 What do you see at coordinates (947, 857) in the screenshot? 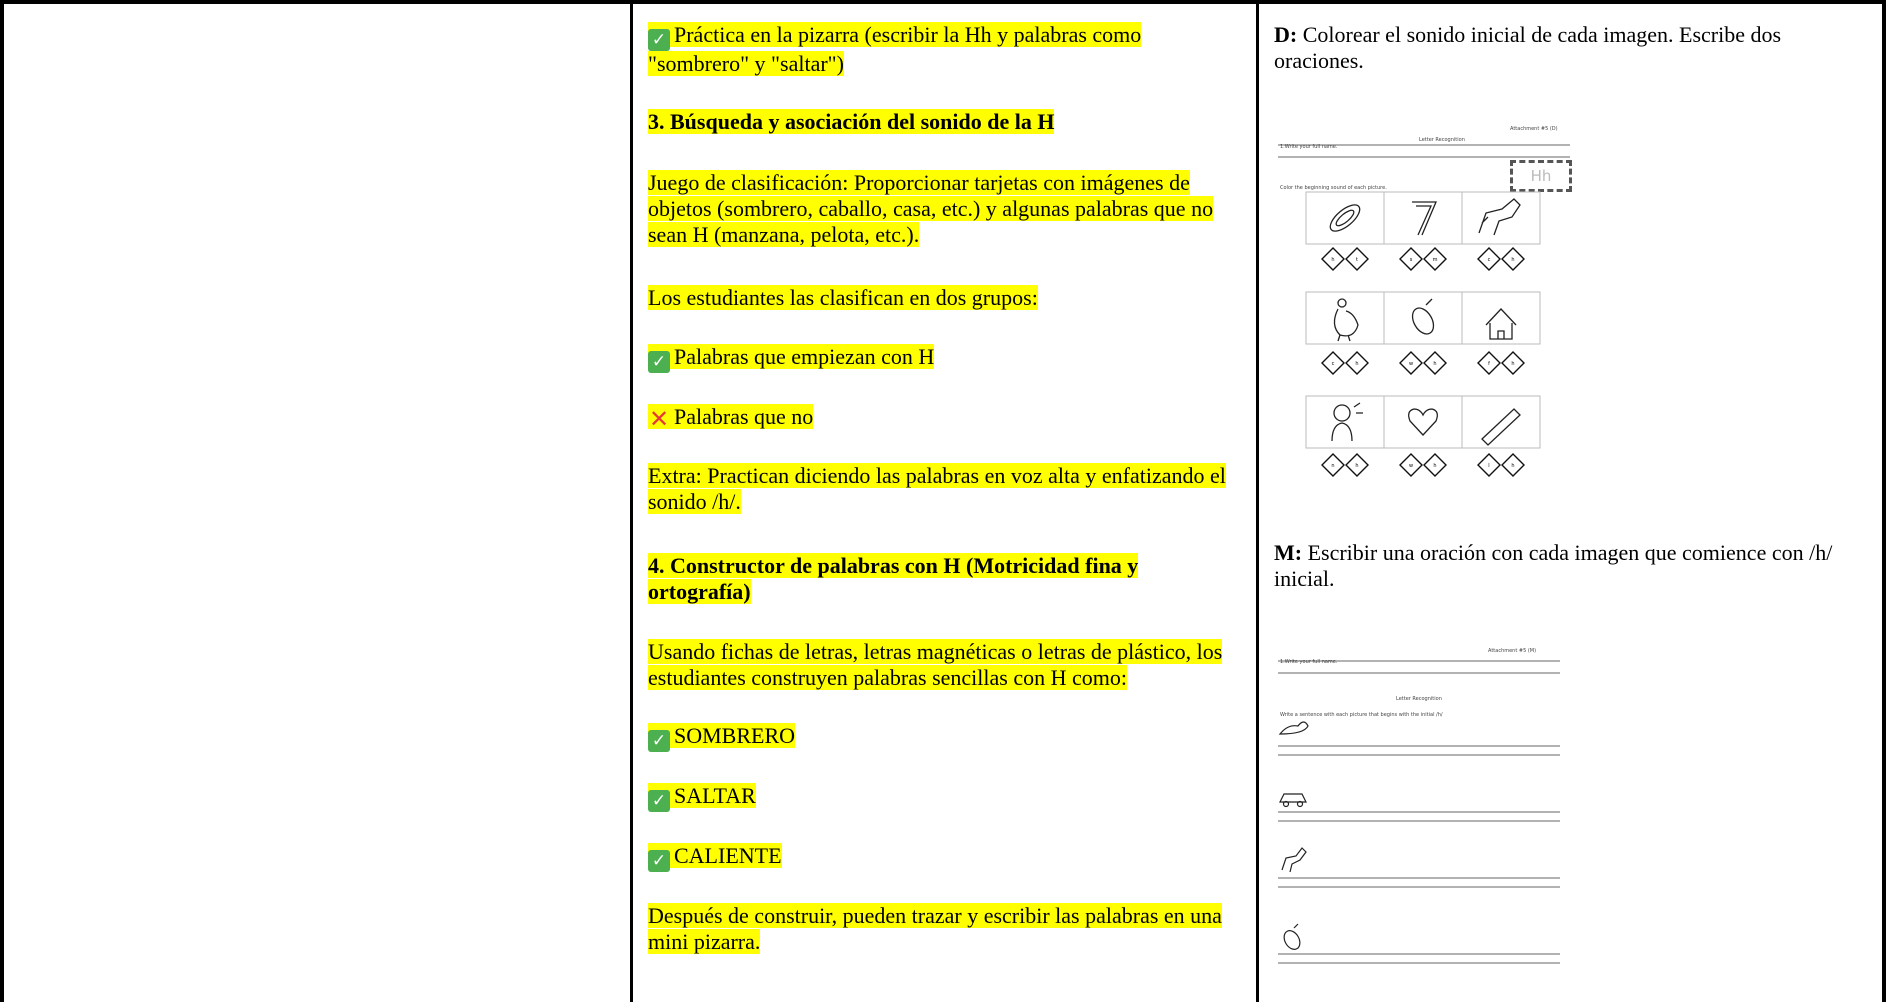
I see `list-item: ✓ CALIENTE` at bounding box center [947, 857].